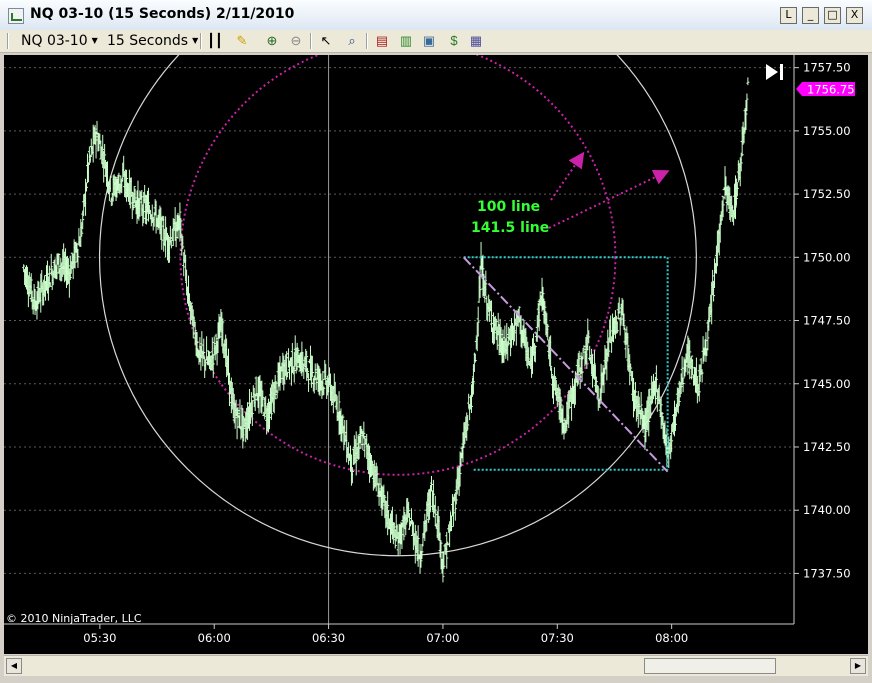 This screenshot has width=872, height=683. What do you see at coordinates (831, 354) in the screenshot?
I see `price-axis` at bounding box center [831, 354].